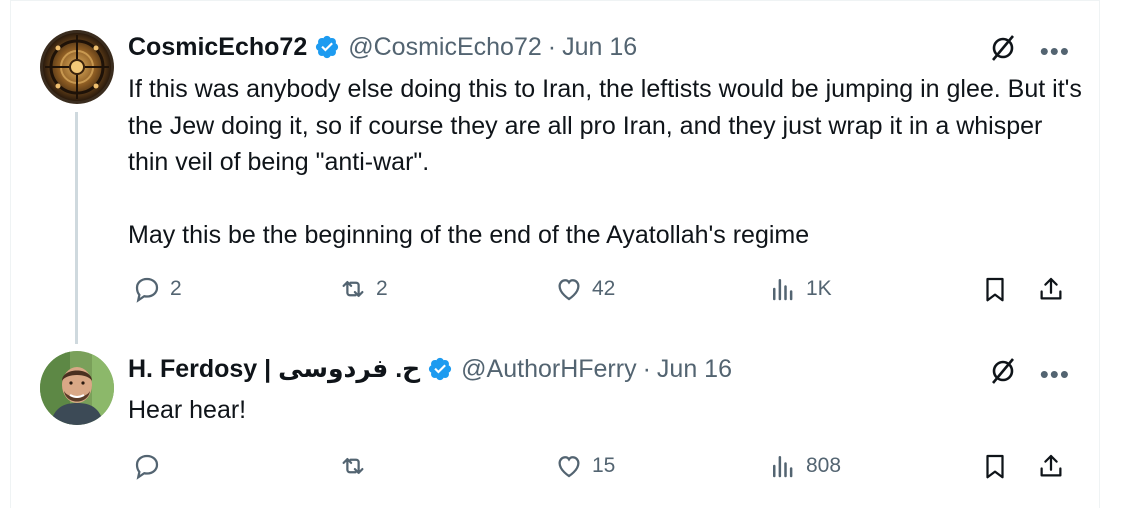  What do you see at coordinates (604, 465) in the screenshot?
I see `like-count: 15` at bounding box center [604, 465].